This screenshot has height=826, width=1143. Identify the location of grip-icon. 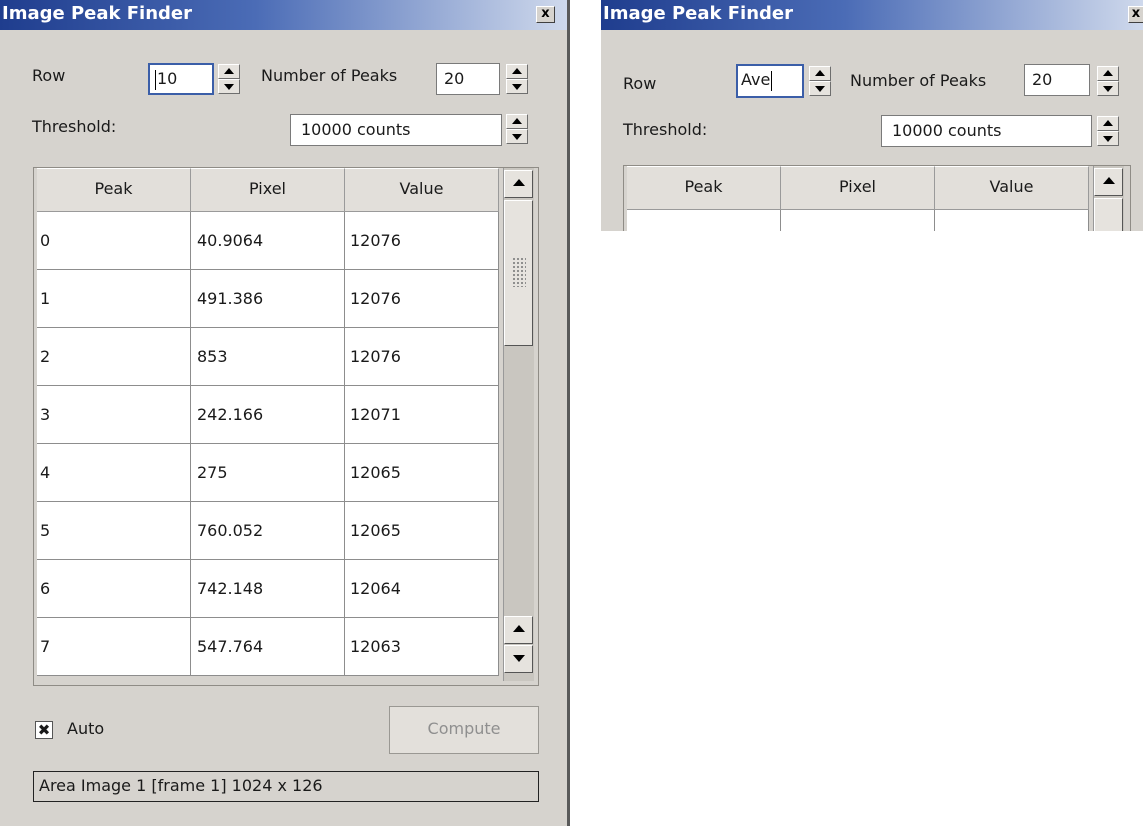
(519, 272).